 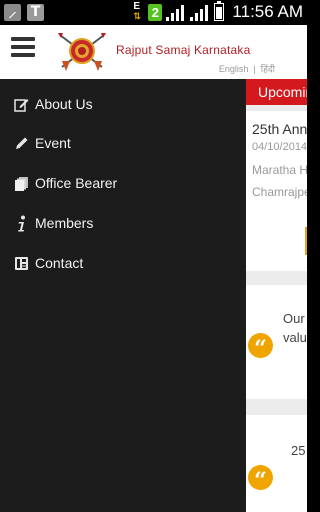 What do you see at coordinates (59, 263) in the screenshot?
I see `menu-item-label: Contact` at bounding box center [59, 263].